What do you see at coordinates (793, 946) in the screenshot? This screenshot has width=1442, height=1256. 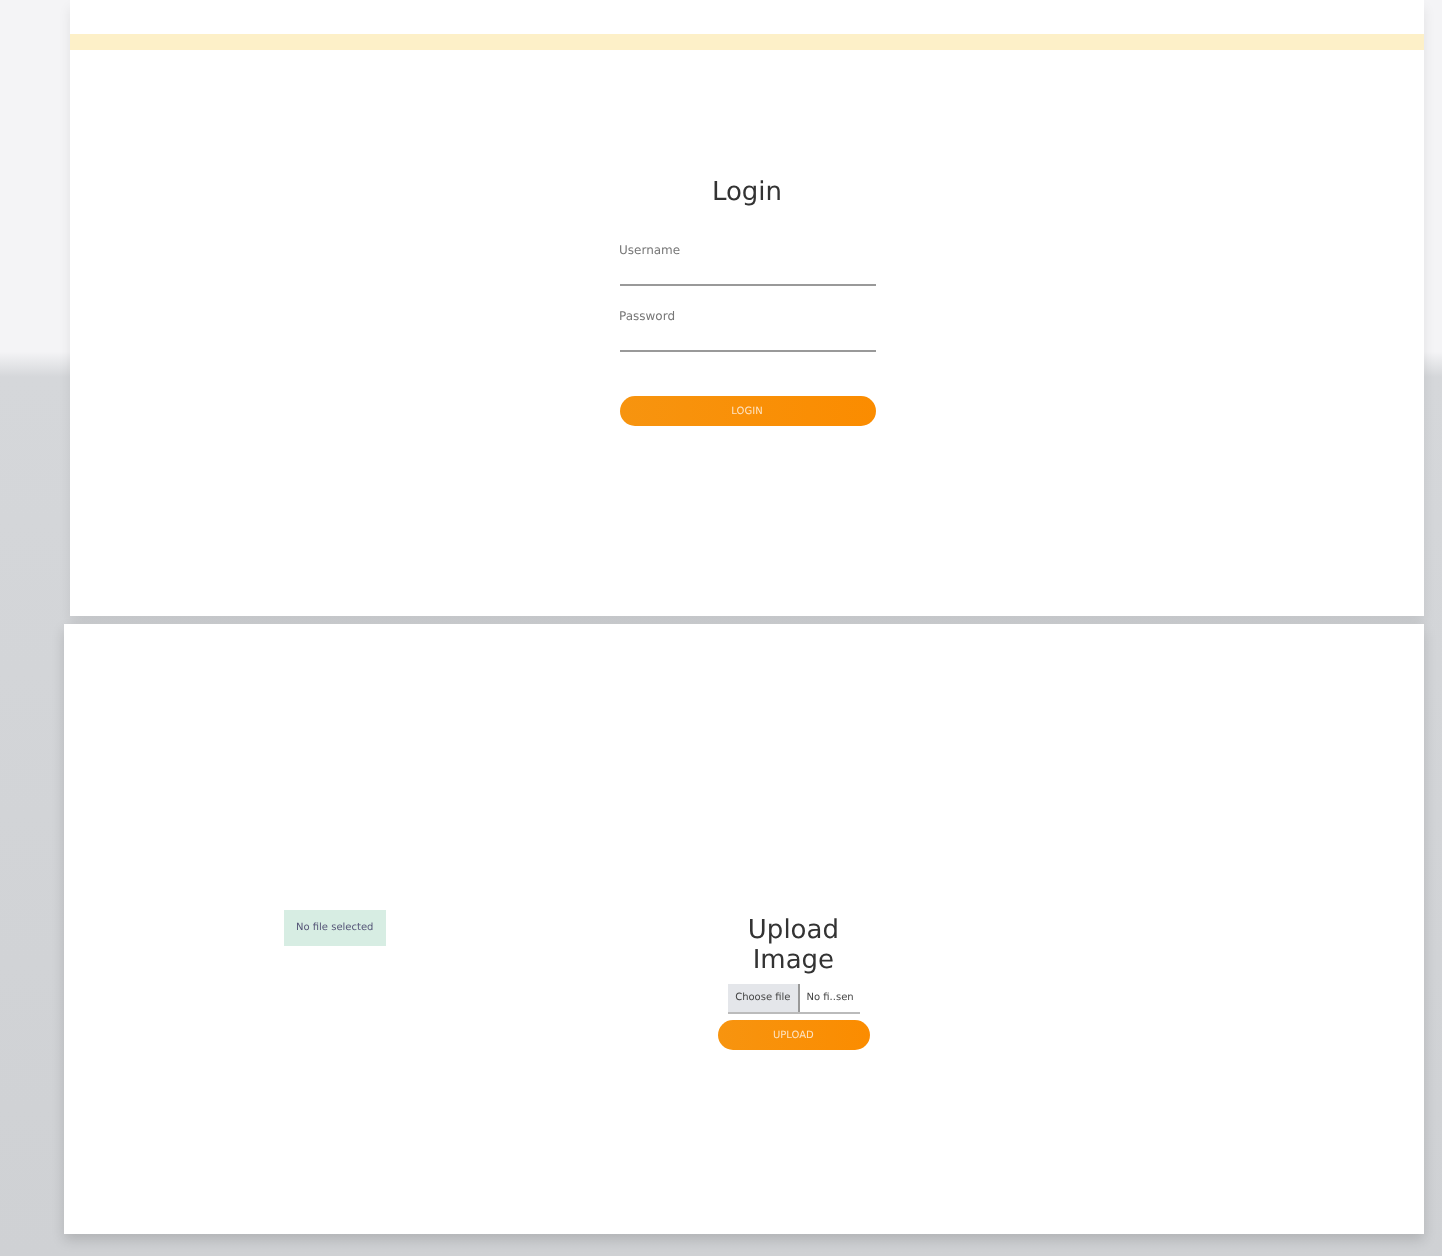 I see `upload-title: Upload Image` at bounding box center [793, 946].